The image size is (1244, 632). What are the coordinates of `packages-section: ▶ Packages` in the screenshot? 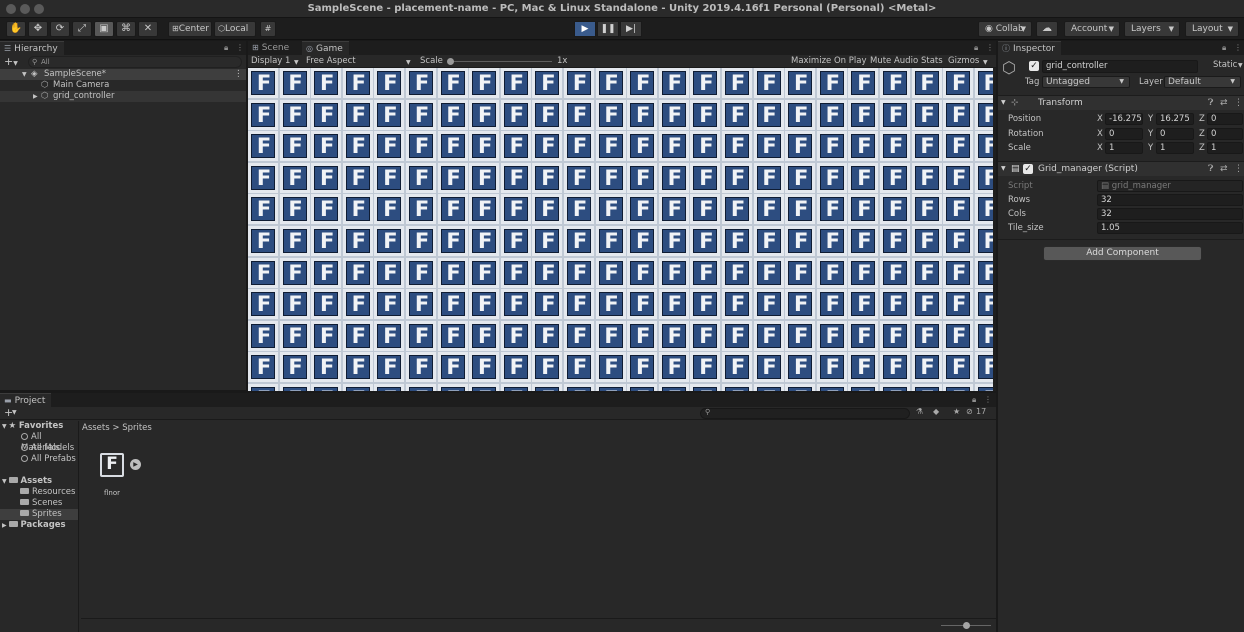 It's located at (34, 525).